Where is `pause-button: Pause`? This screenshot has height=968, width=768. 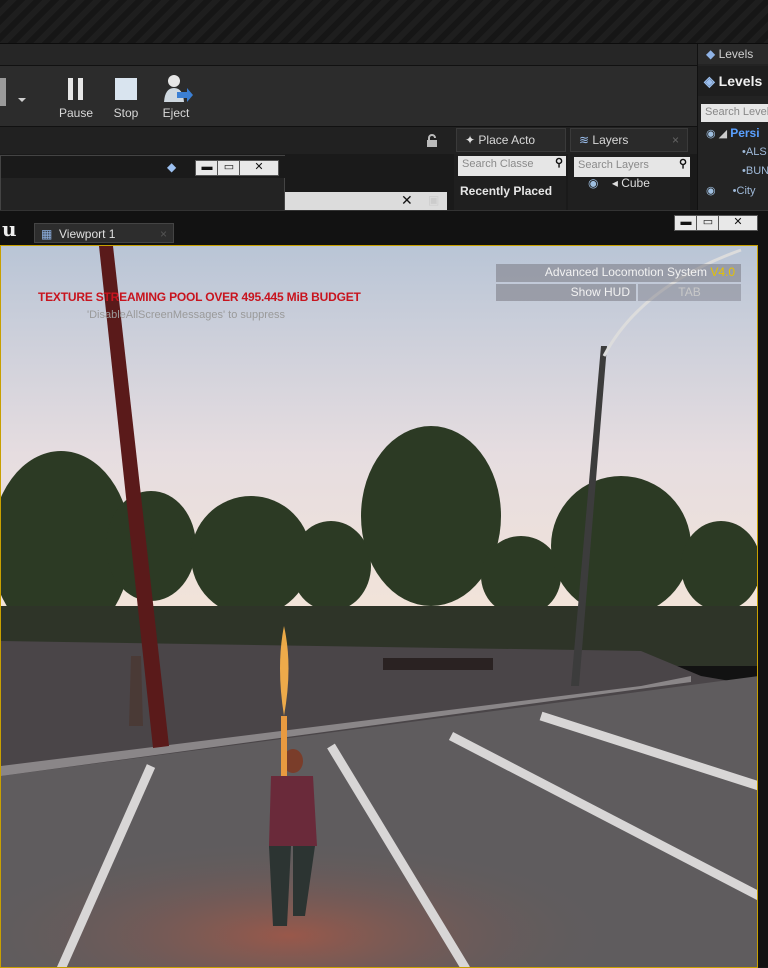 pause-button: Pause is located at coordinates (76, 98).